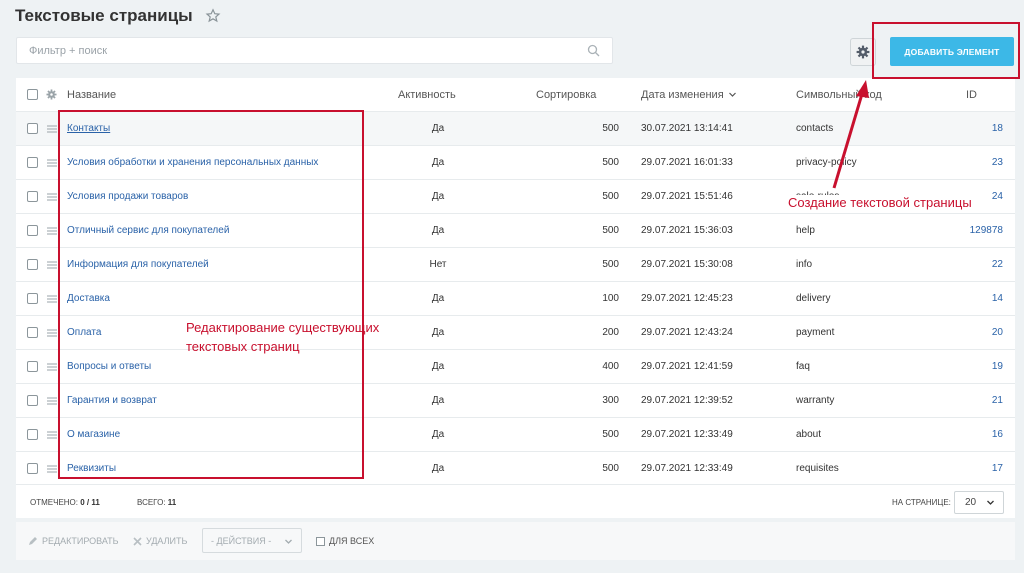 The height and width of the screenshot is (573, 1024). What do you see at coordinates (91, 94) in the screenshot?
I see `column-header-name: Название` at bounding box center [91, 94].